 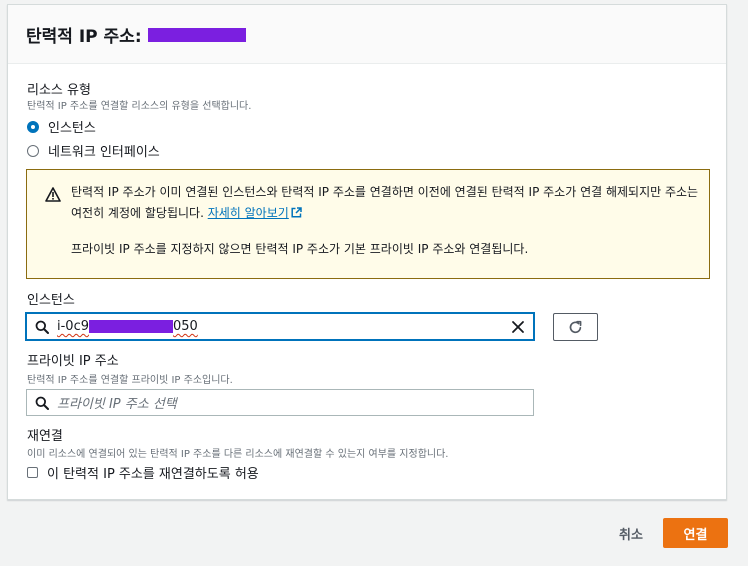 I want to click on panel-header: 탄력적 IP 주소:, so click(x=367, y=34).